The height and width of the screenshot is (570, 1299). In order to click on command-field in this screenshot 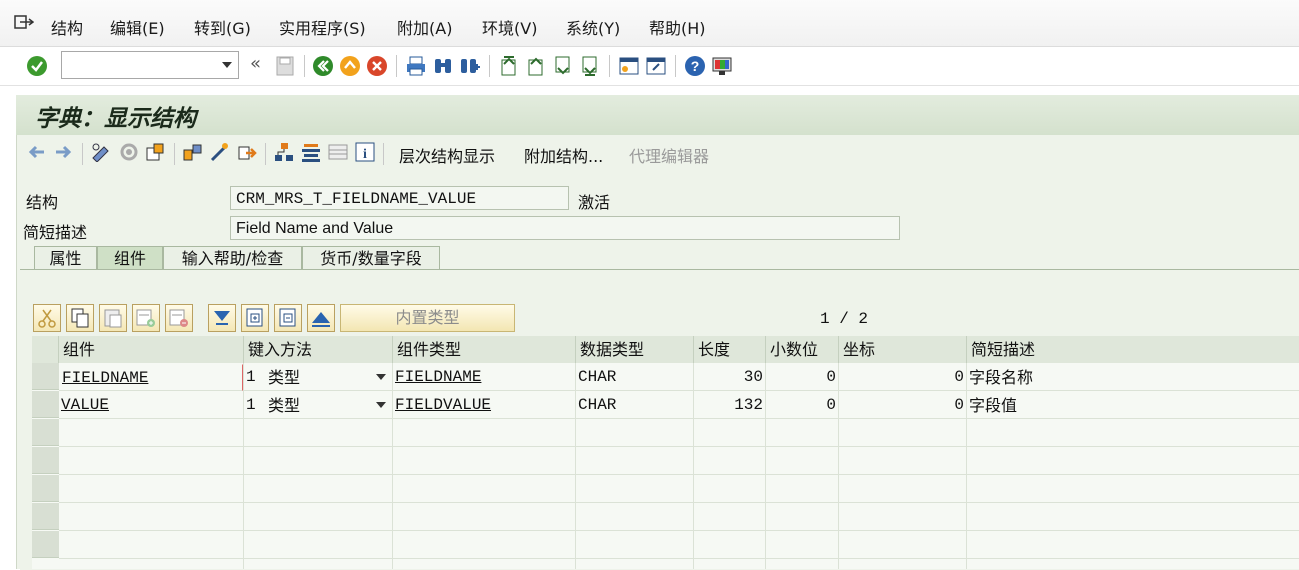, I will do `click(150, 65)`.